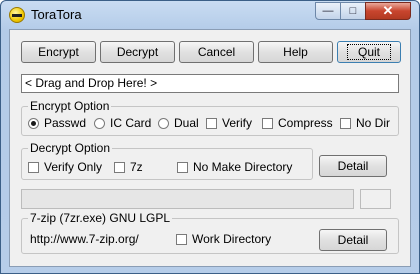  I want to click on work-directory-checkbox: Work Directory, so click(223, 239).